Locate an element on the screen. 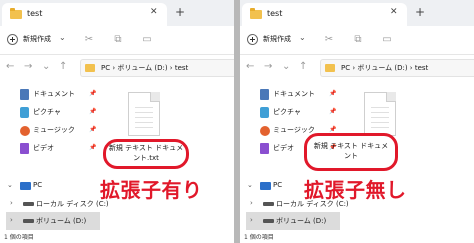 This screenshot has height=243, width=474. file-name-label: 新規 テキスト ドキュメント.txt is located at coordinates (146, 153).